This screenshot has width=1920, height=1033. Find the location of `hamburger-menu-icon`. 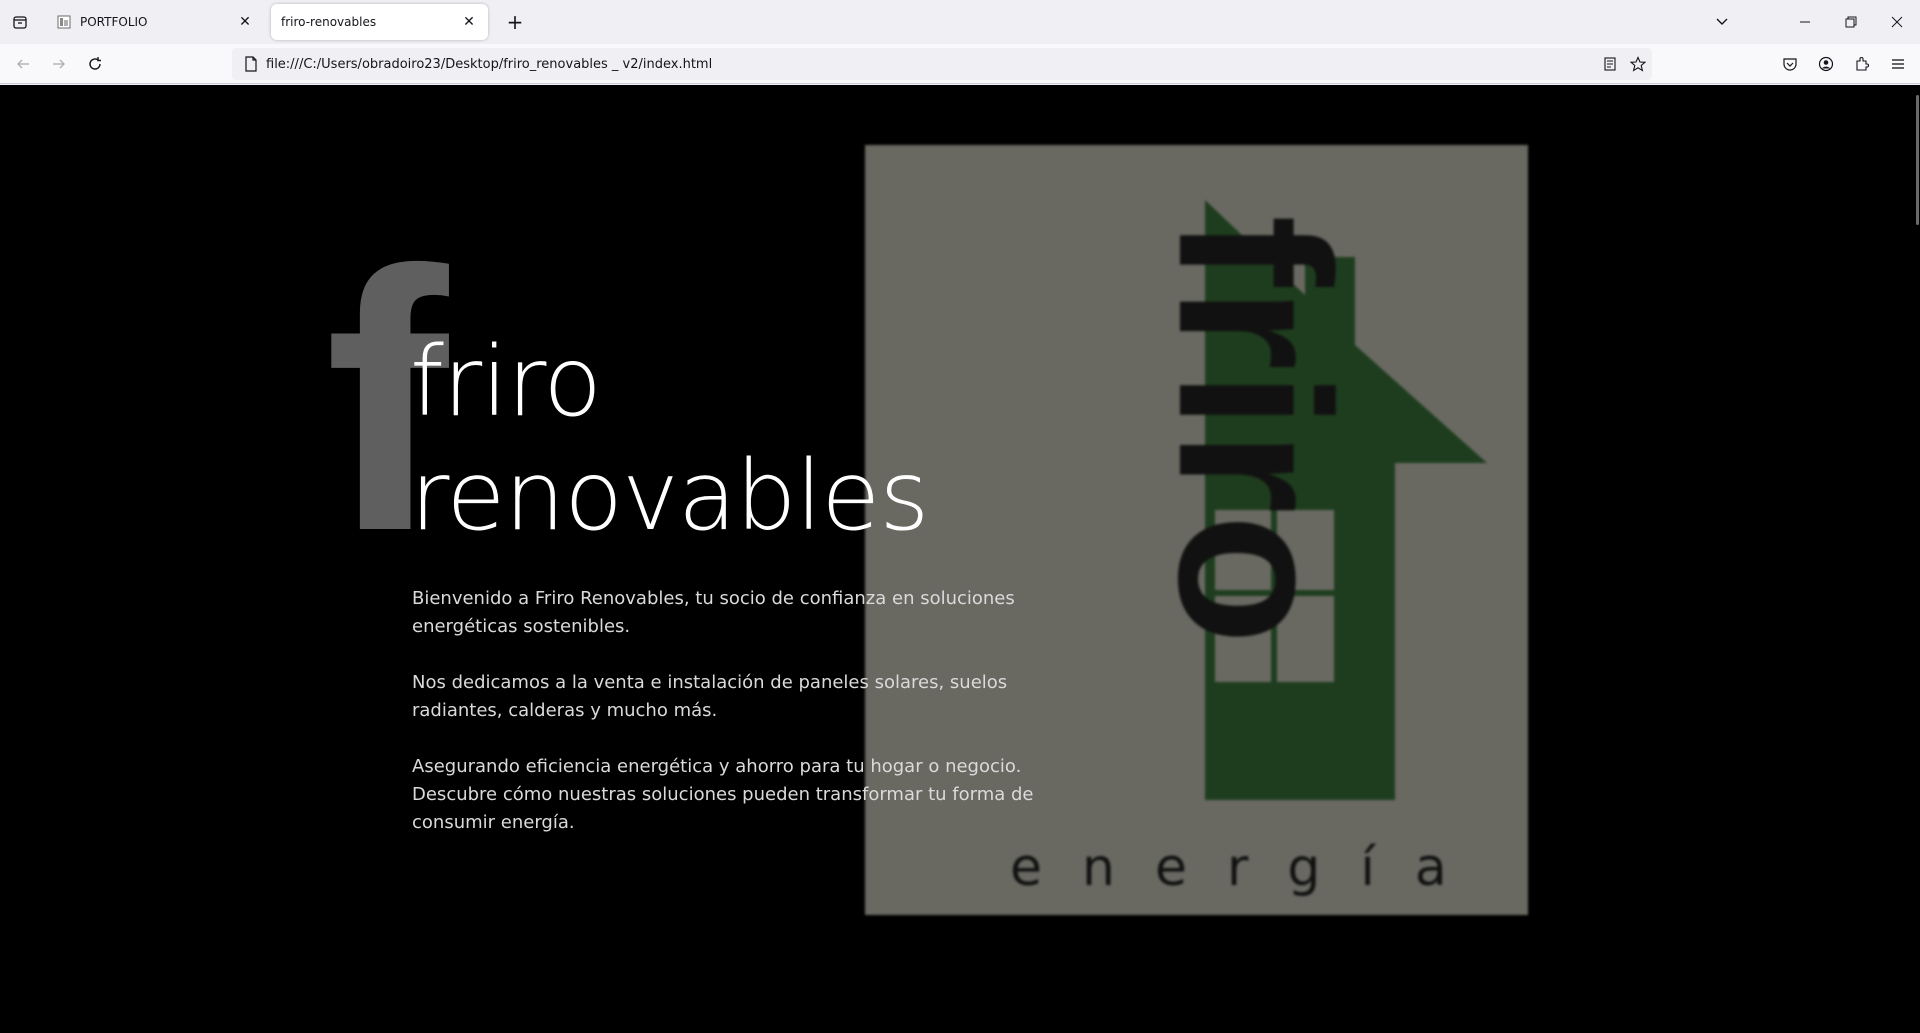

hamburger-menu-icon is located at coordinates (1898, 64).